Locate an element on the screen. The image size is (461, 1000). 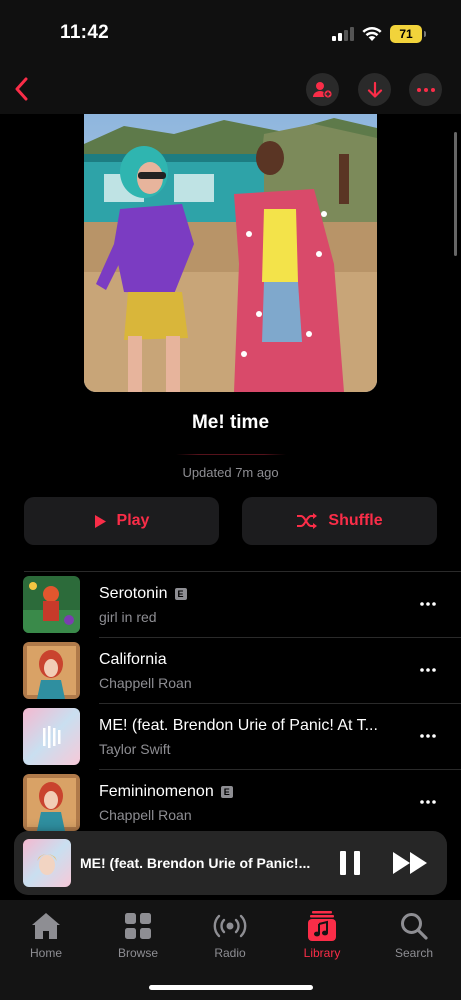
battery-icon: 71 is located at coordinates (408, 34).